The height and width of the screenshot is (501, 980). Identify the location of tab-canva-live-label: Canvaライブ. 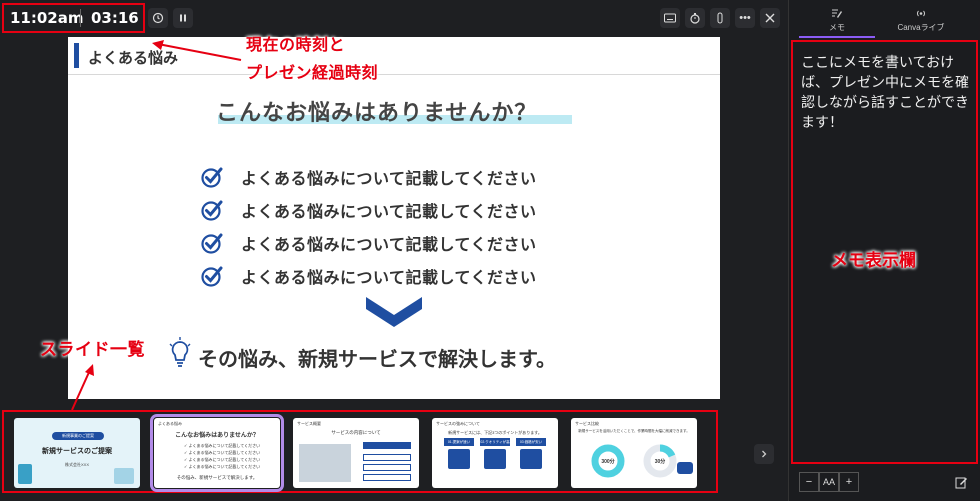
(921, 27).